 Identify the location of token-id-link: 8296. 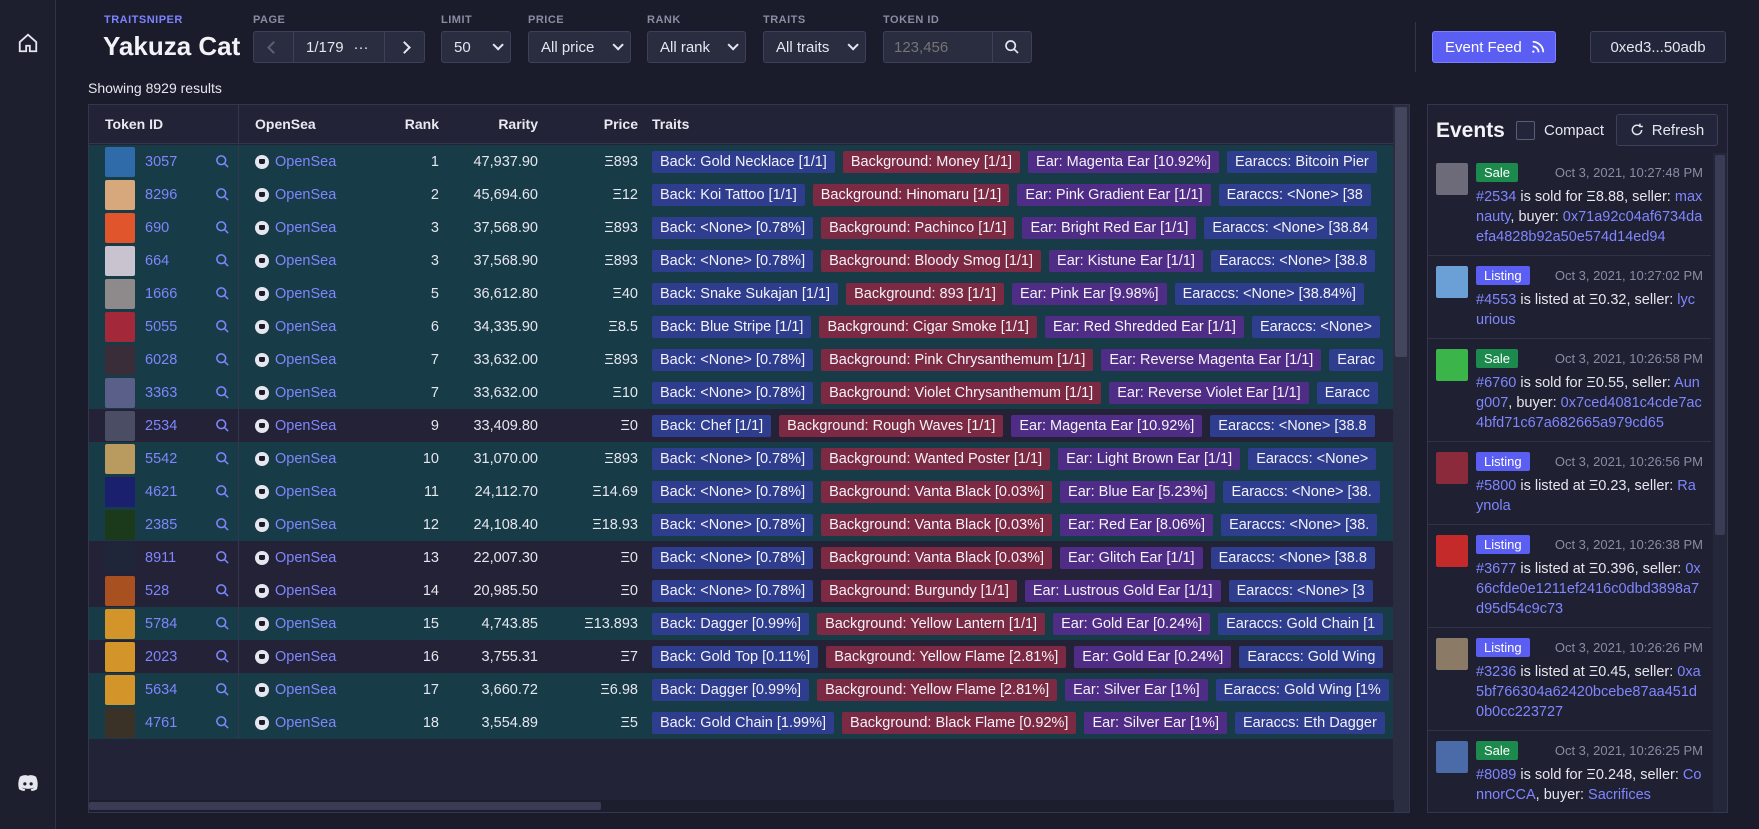
(175, 195).